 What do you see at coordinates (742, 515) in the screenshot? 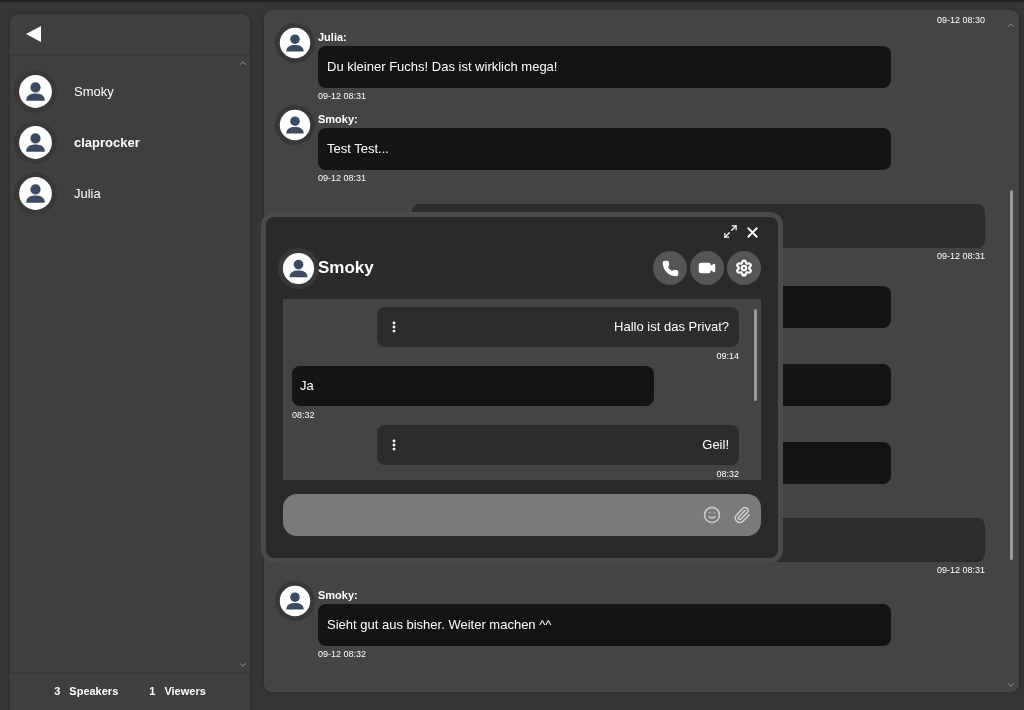
I see `paperclip-icon` at bounding box center [742, 515].